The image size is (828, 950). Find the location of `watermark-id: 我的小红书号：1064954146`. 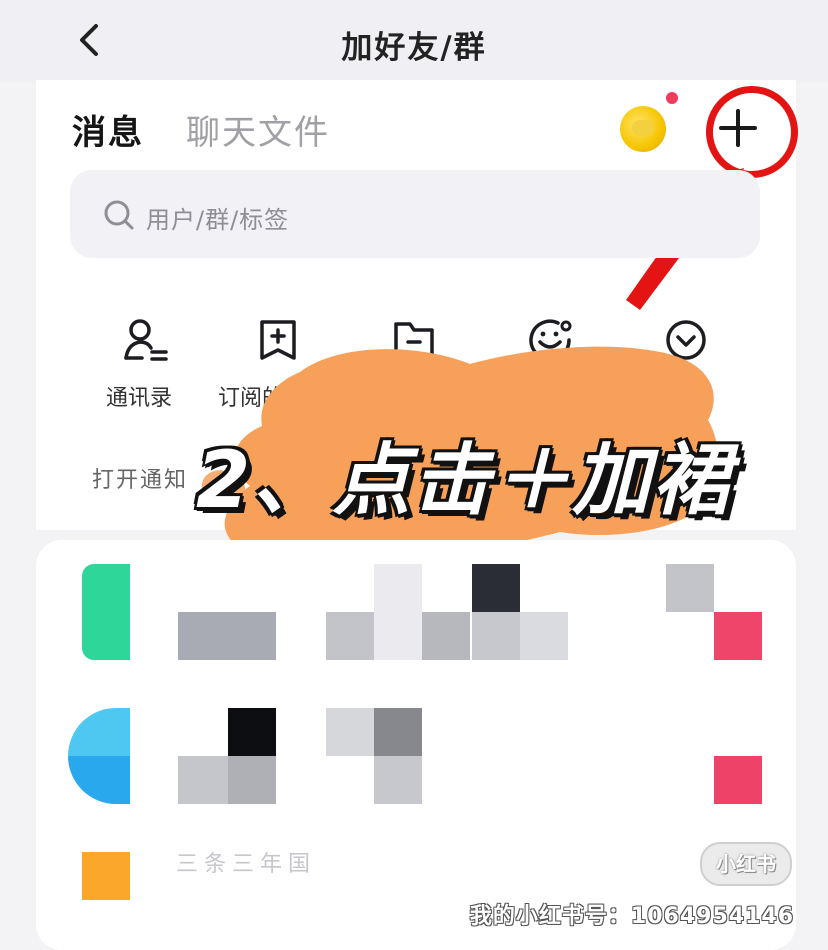

watermark-id: 我的小红书号：1064954146 is located at coordinates (631, 916).